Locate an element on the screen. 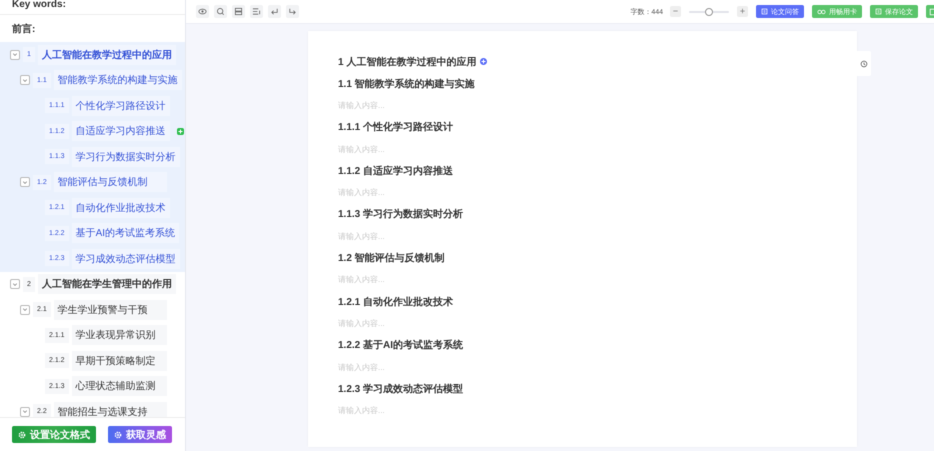 The width and height of the screenshot is (934, 451). undo-icon is located at coordinates (274, 11).